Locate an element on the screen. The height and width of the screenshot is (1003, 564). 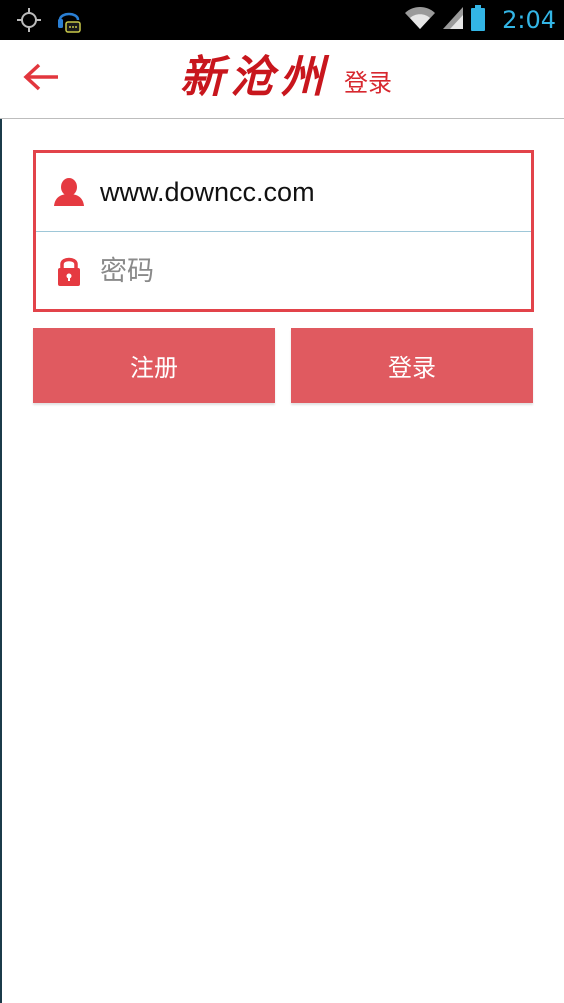
password-input is located at coordinates (300, 271).